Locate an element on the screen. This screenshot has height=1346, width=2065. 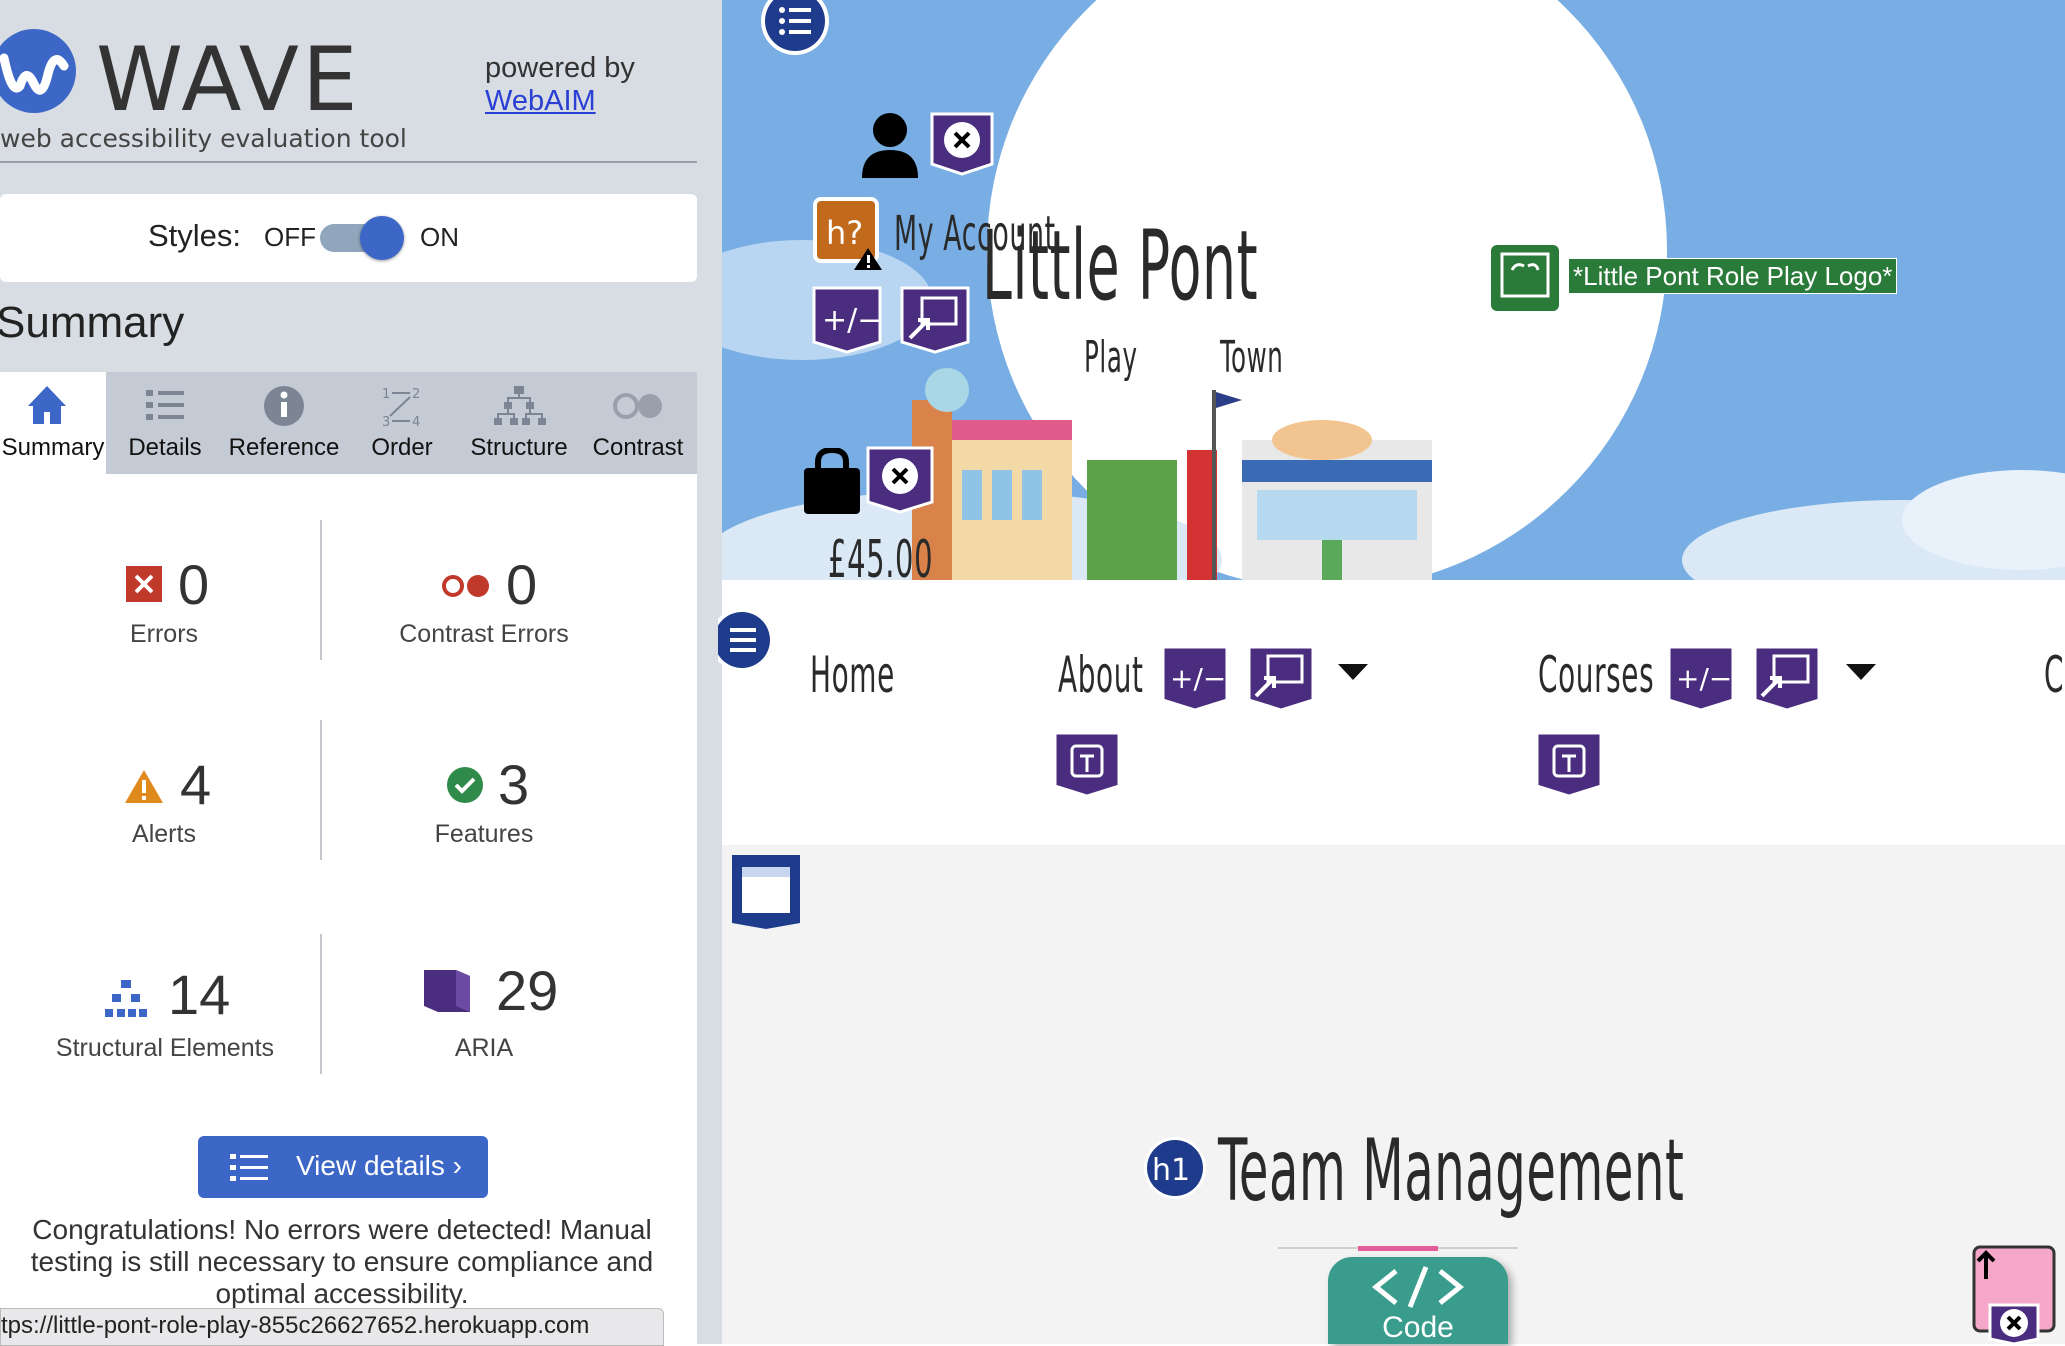
alert-icon is located at coordinates (144, 786).